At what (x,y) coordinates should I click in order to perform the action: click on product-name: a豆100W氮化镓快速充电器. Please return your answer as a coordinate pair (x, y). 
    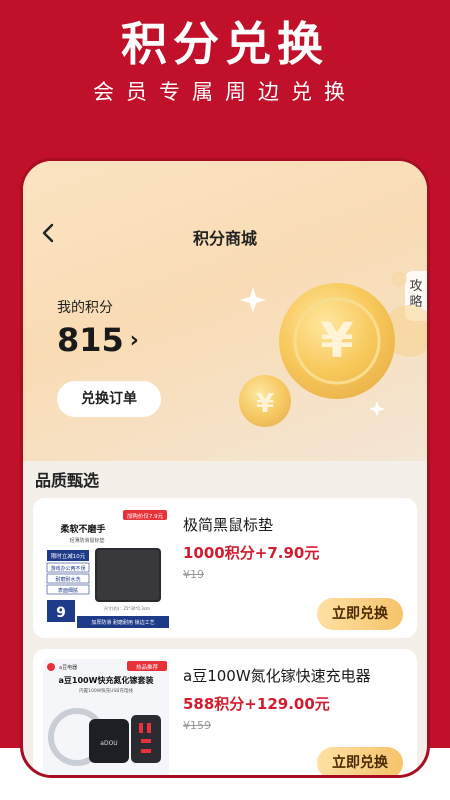
    Looking at the image, I should click on (277, 676).